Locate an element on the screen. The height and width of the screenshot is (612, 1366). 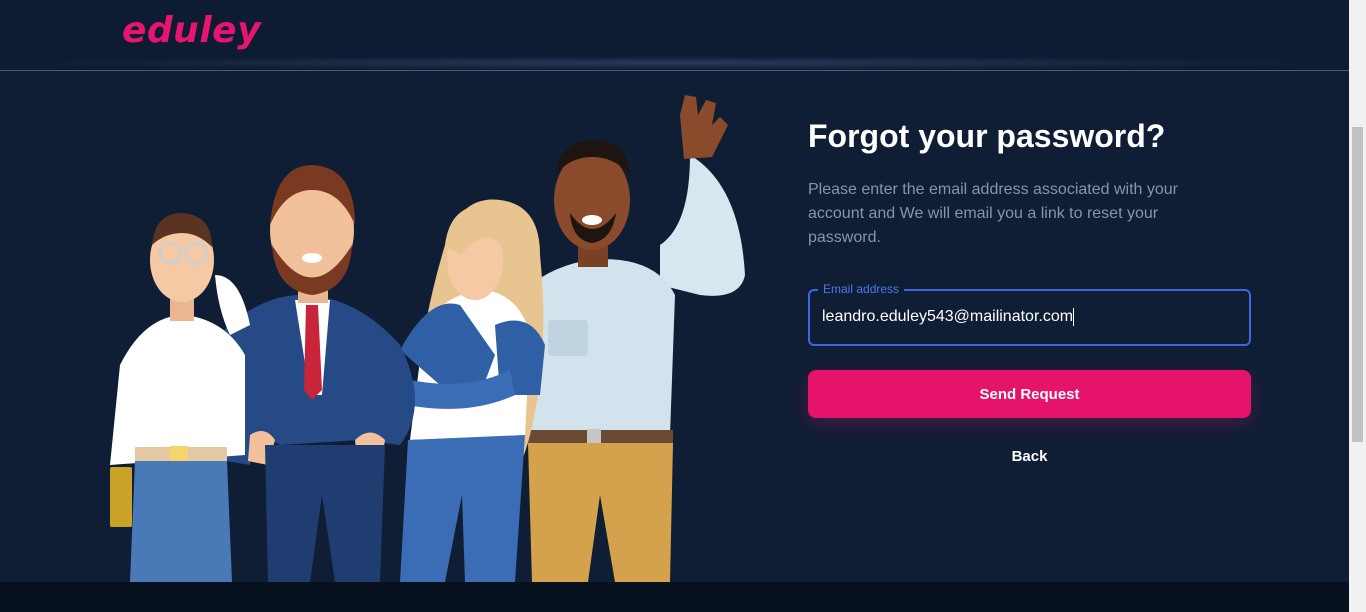
page-title: Forgot your password? is located at coordinates (987, 136).